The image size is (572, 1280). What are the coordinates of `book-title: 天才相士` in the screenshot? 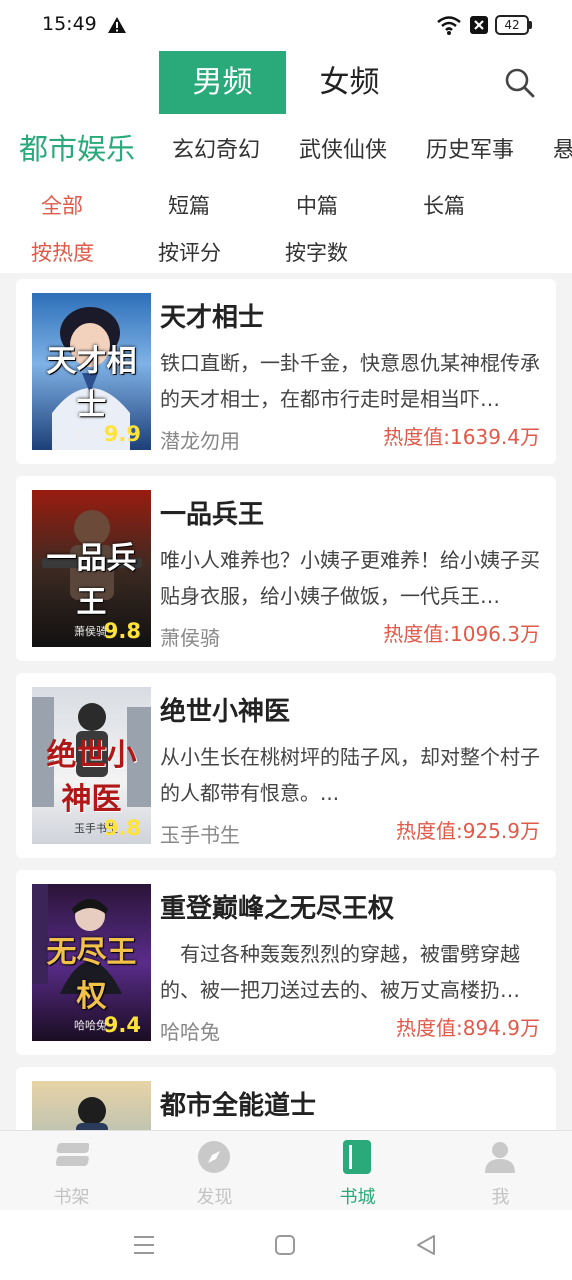 It's located at (212, 318).